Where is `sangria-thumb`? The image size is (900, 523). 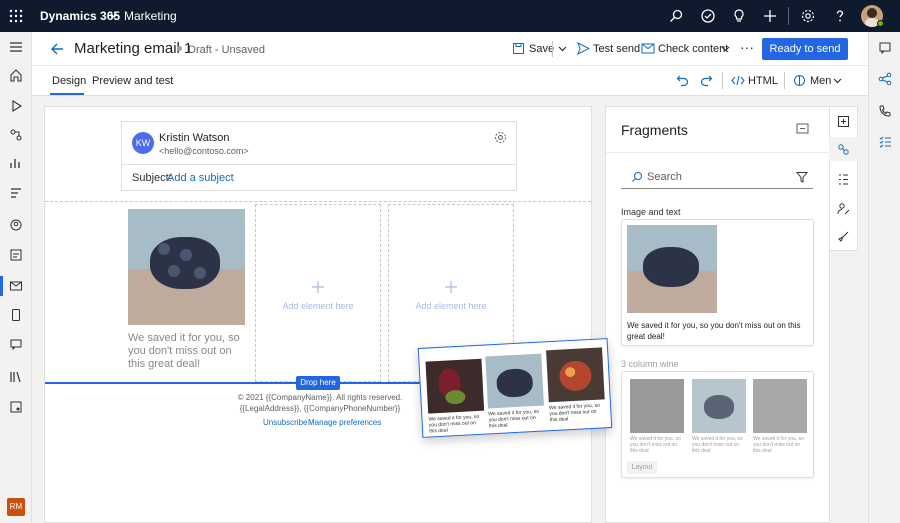 sangria-thumb is located at coordinates (780, 406).